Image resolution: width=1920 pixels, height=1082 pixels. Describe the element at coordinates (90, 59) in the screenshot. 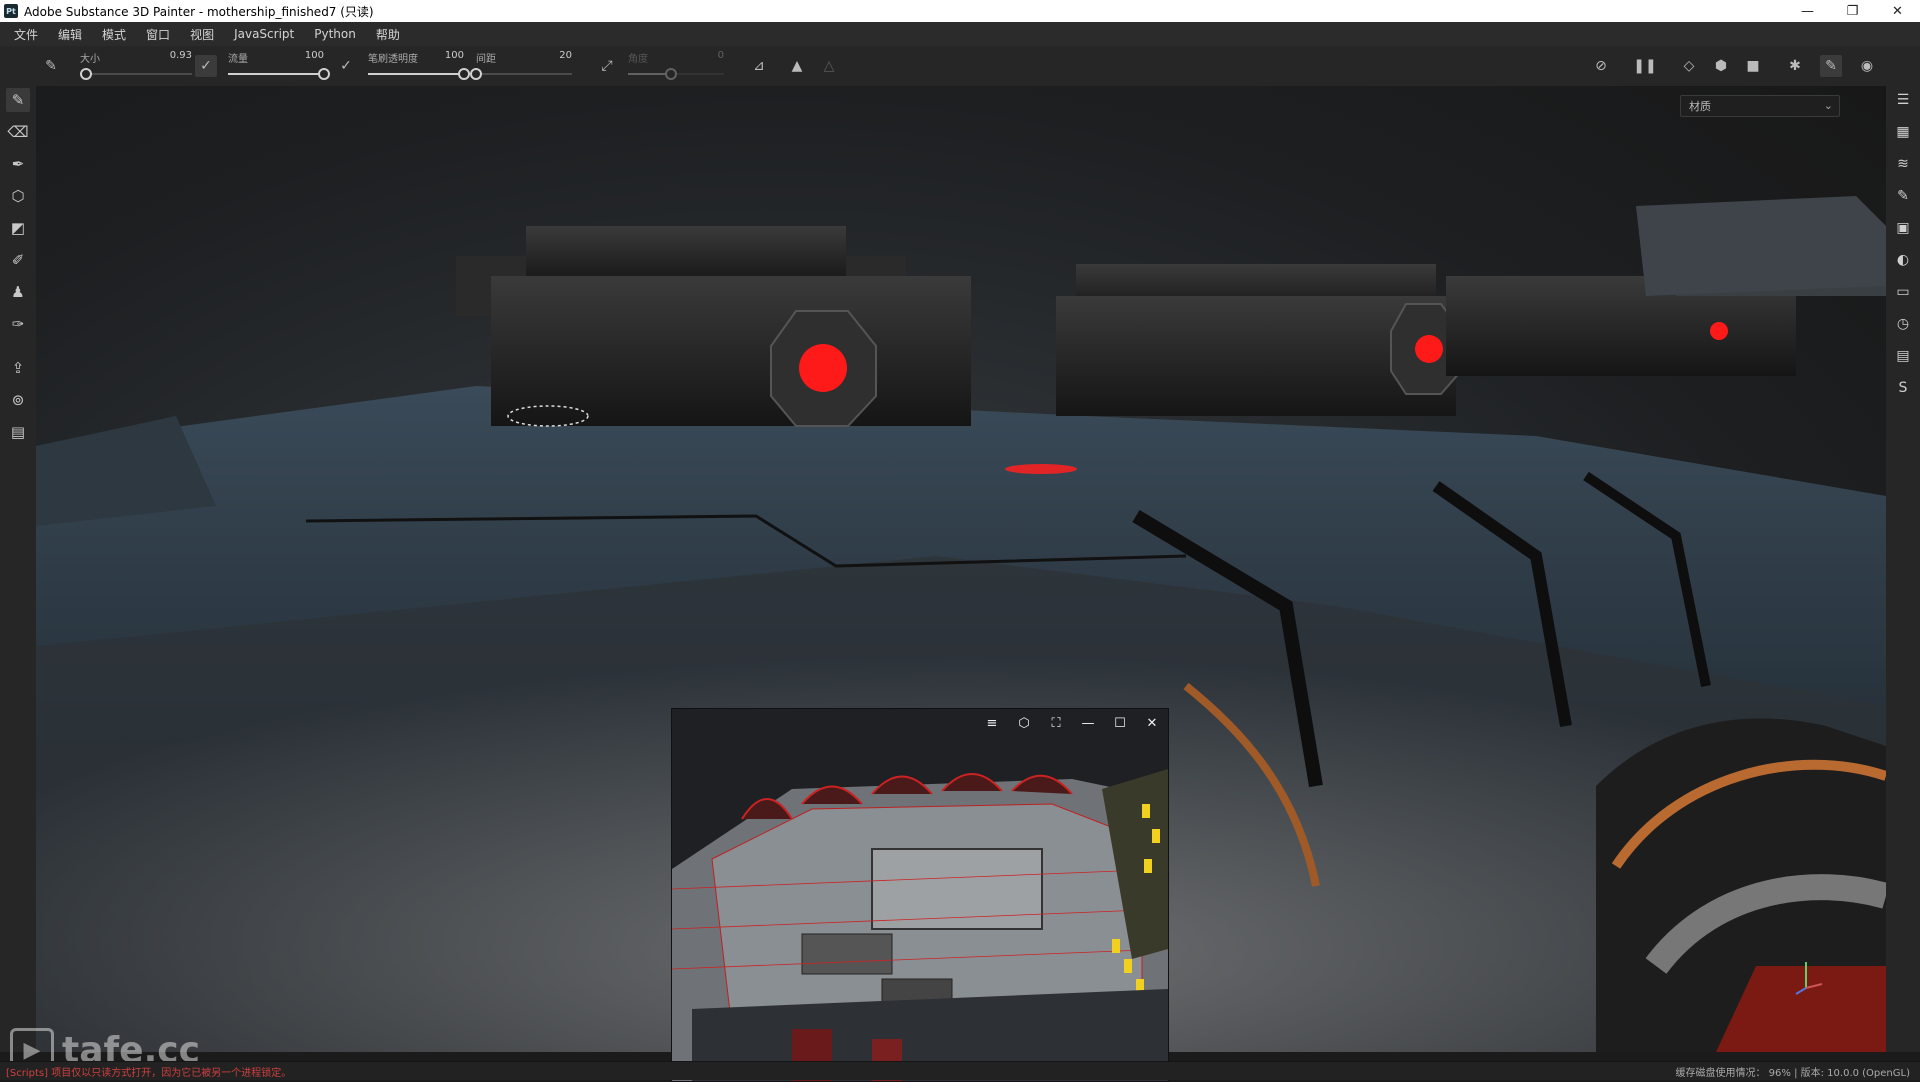

I see `size-label: 大小` at that location.